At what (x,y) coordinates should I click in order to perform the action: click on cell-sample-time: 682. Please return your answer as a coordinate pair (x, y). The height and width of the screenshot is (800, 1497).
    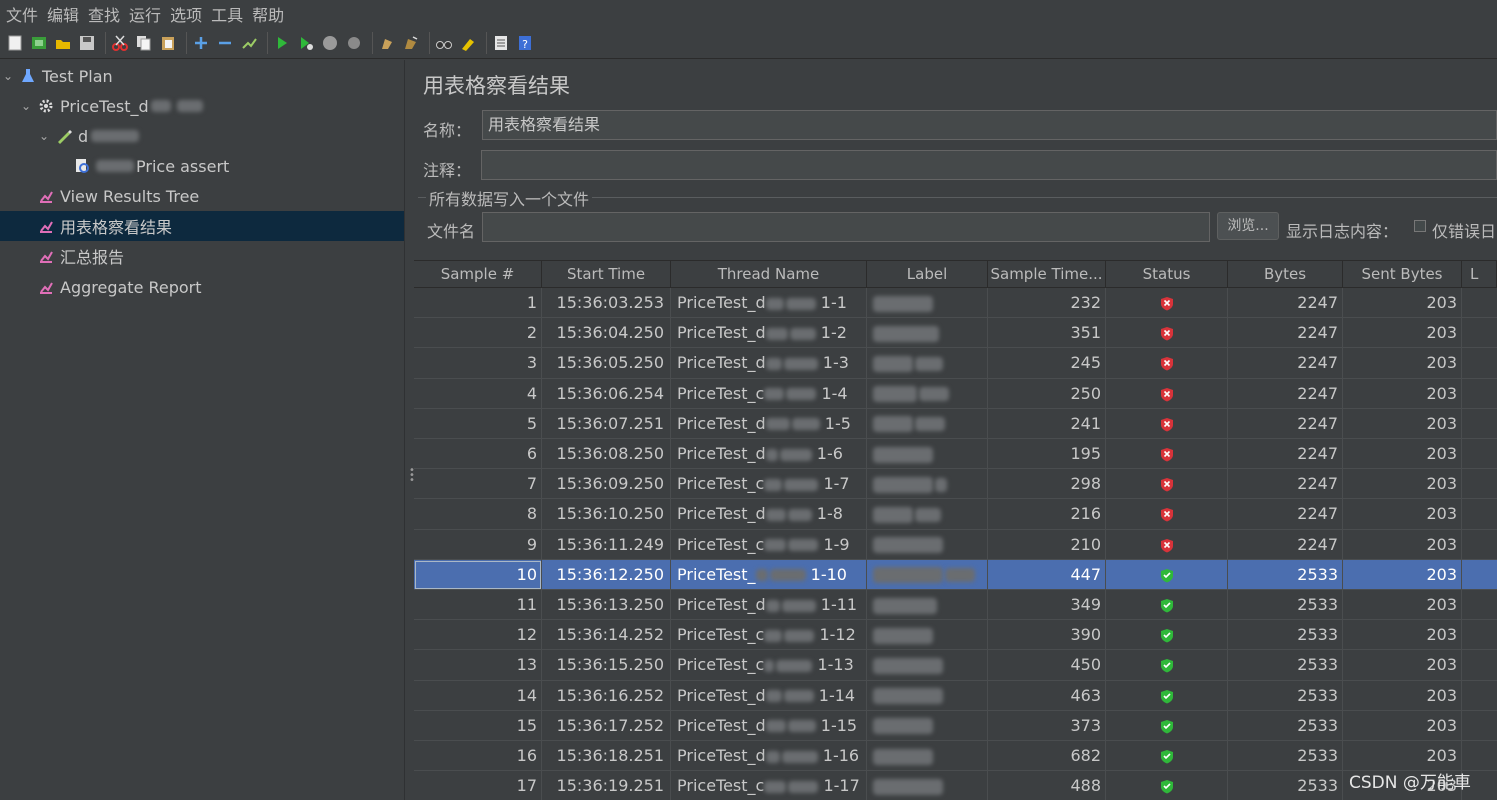
    Looking at the image, I should click on (1047, 756).